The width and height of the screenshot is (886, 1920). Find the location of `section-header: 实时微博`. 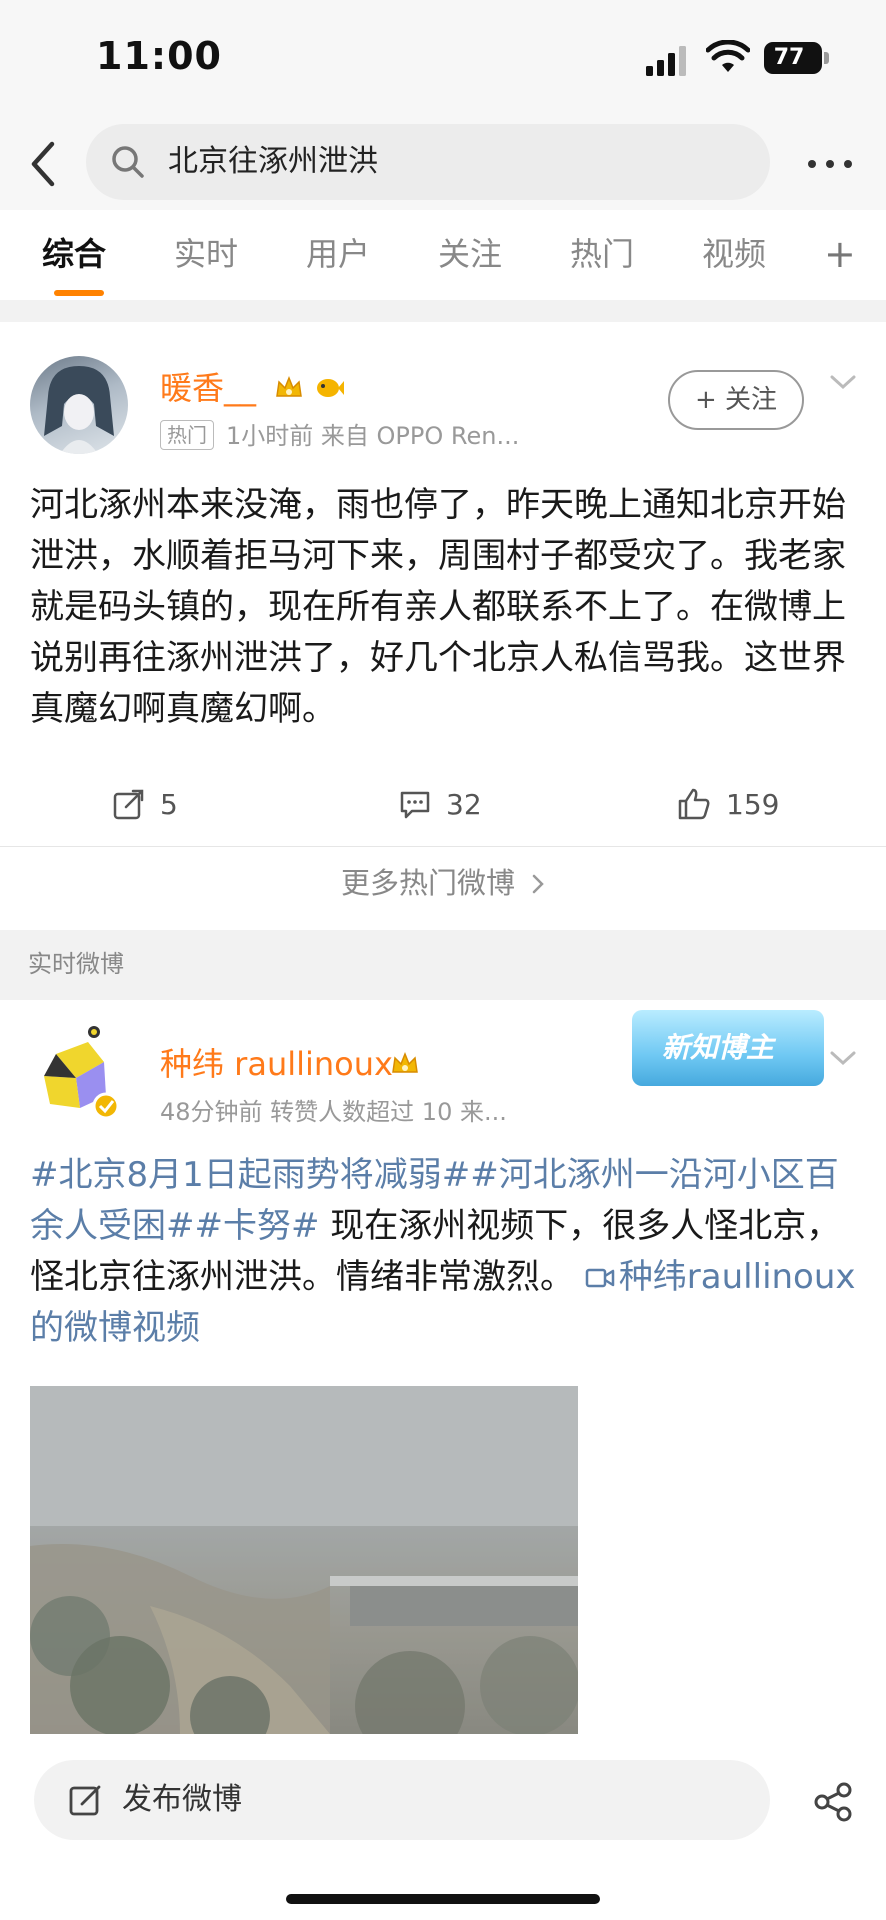

section-header: 实时微博 is located at coordinates (443, 965).